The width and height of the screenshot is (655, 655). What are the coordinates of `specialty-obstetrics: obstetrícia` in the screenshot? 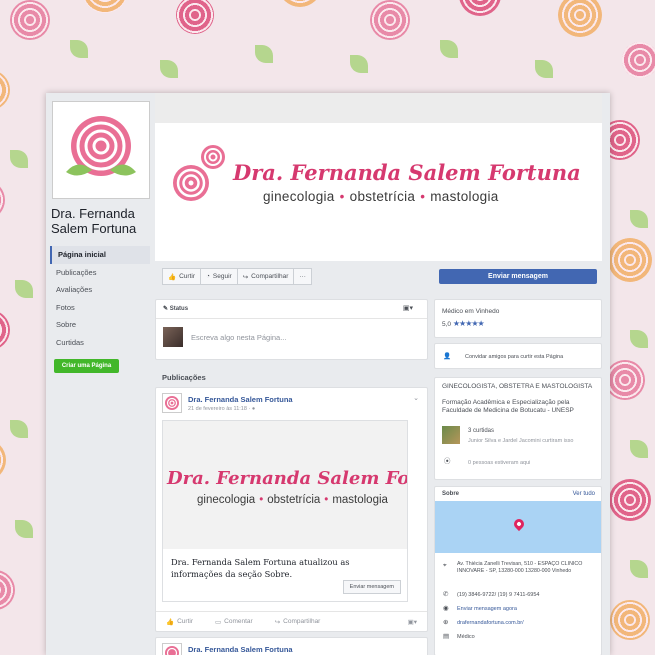 It's located at (382, 196).